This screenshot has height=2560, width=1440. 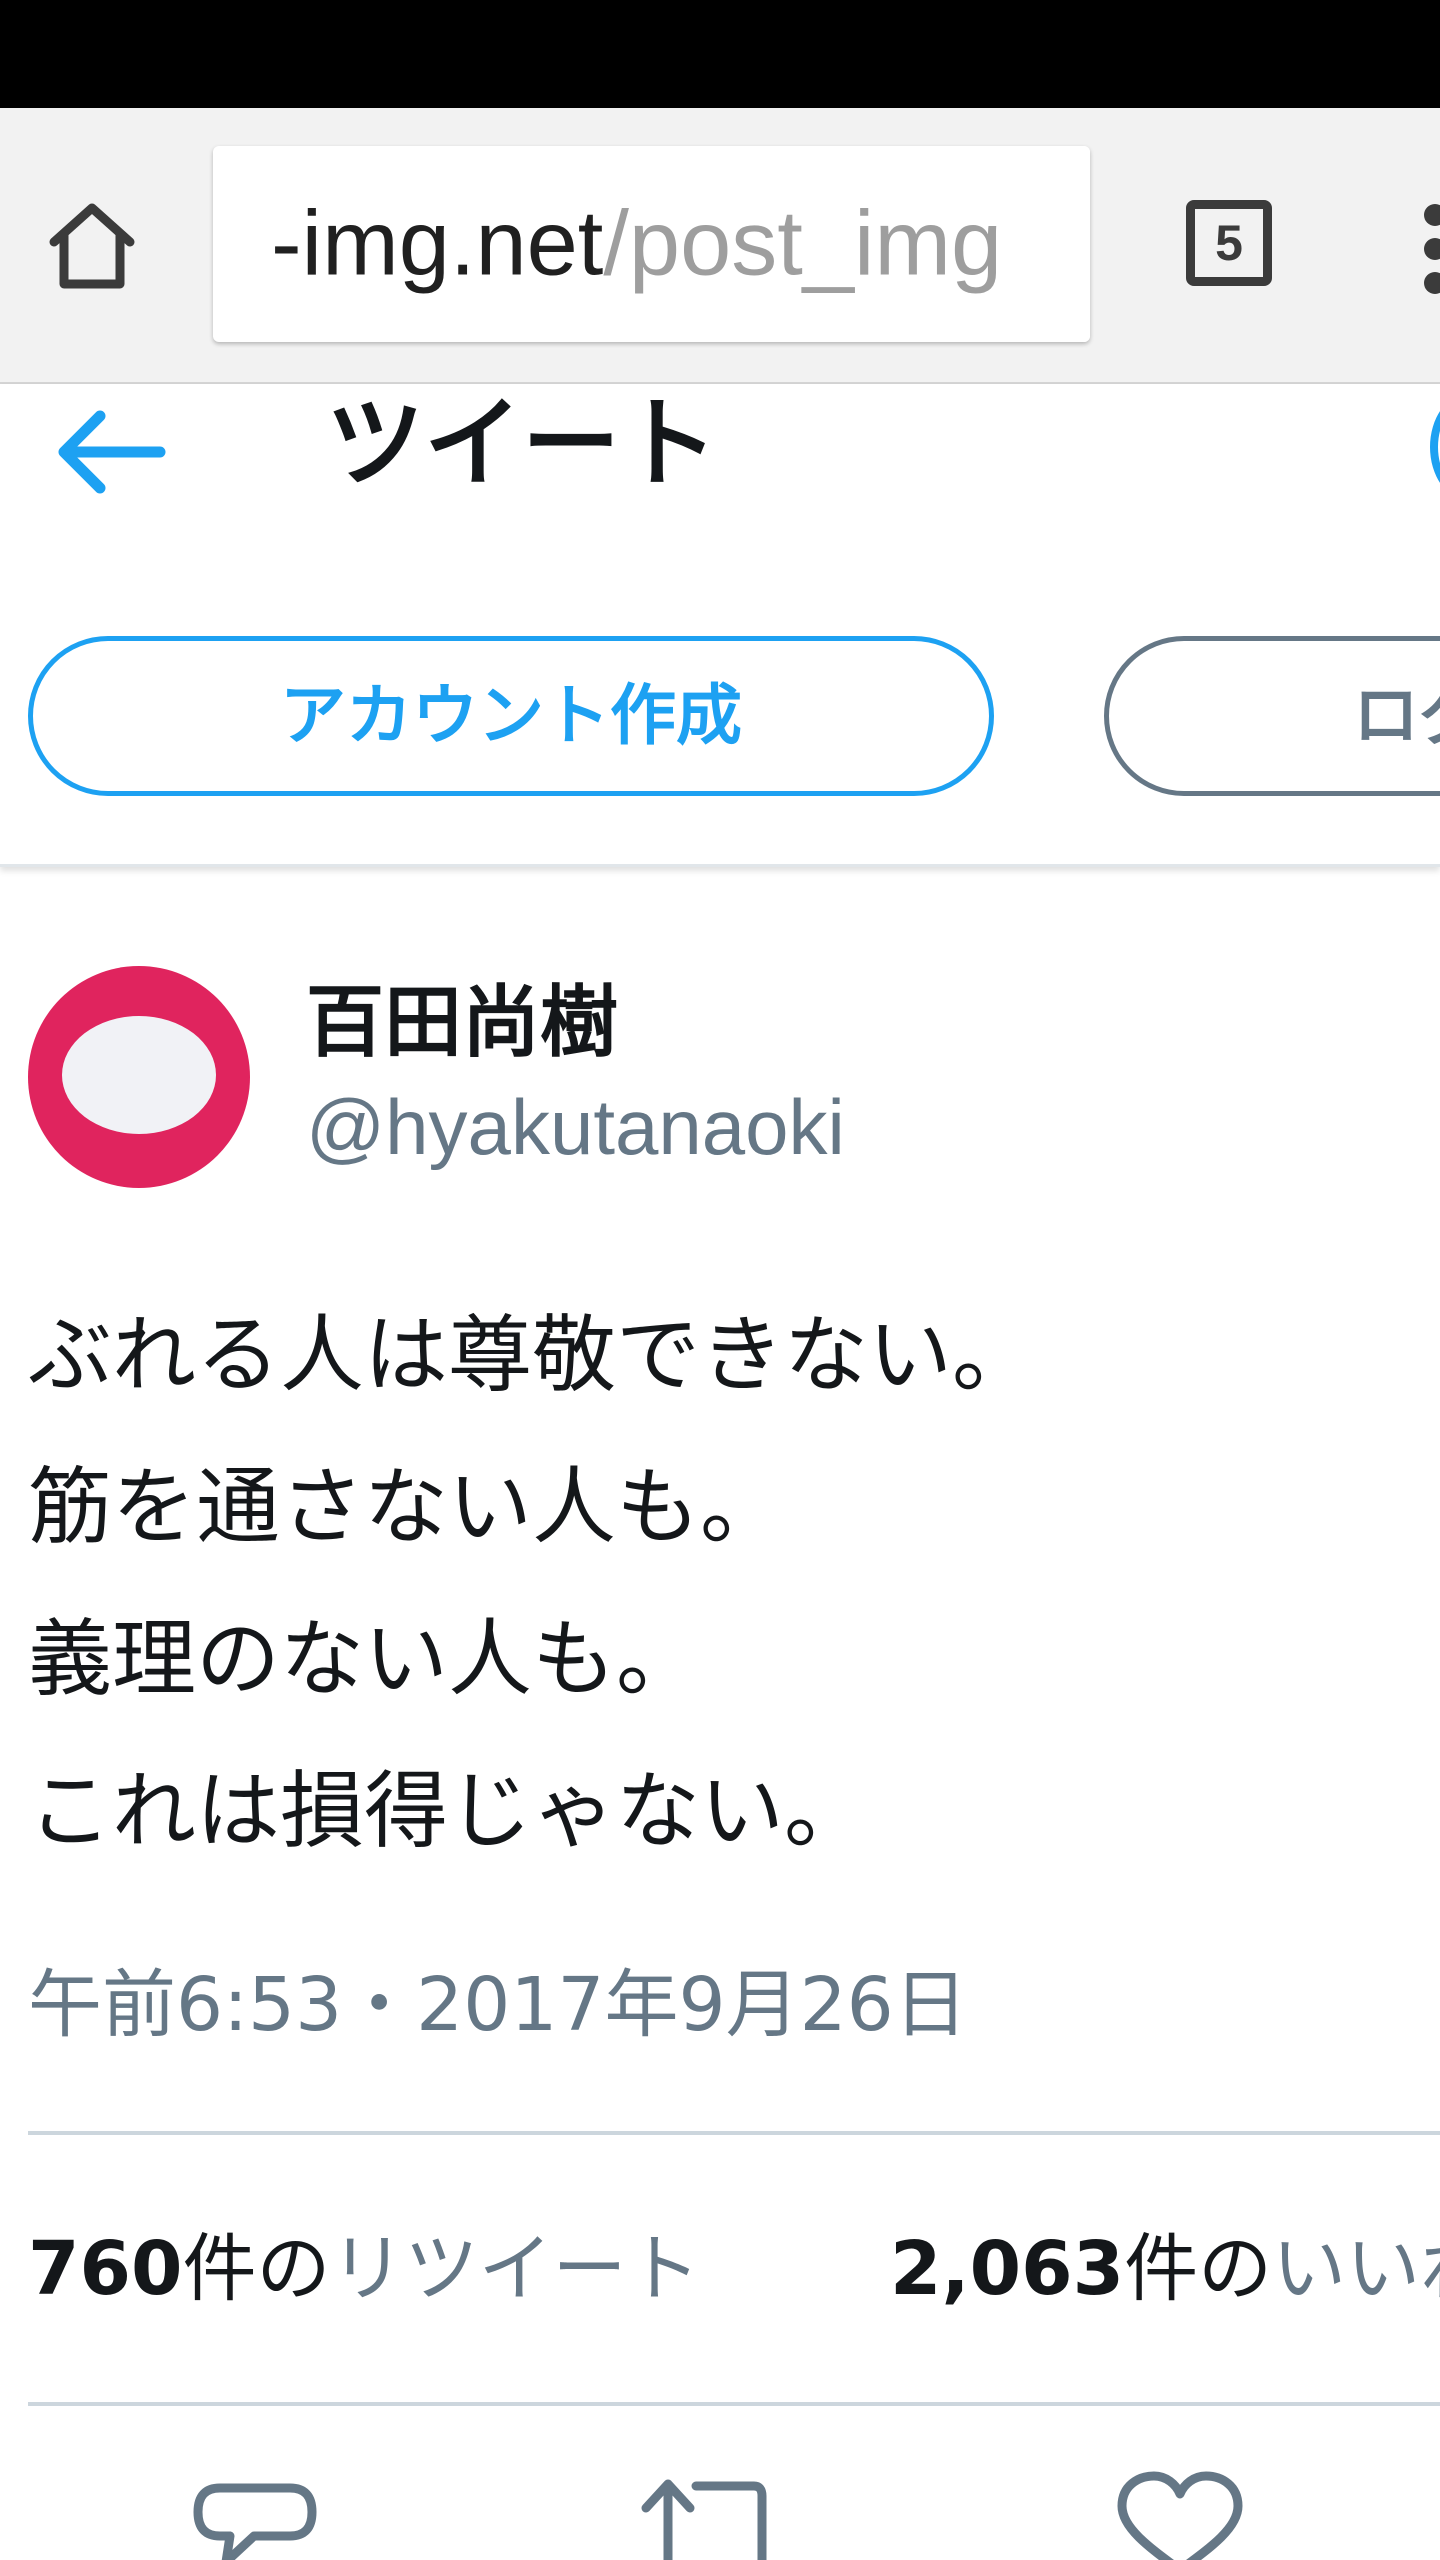 What do you see at coordinates (364, 1659) in the screenshot?
I see `tweet-line: 義理のない人も。` at bounding box center [364, 1659].